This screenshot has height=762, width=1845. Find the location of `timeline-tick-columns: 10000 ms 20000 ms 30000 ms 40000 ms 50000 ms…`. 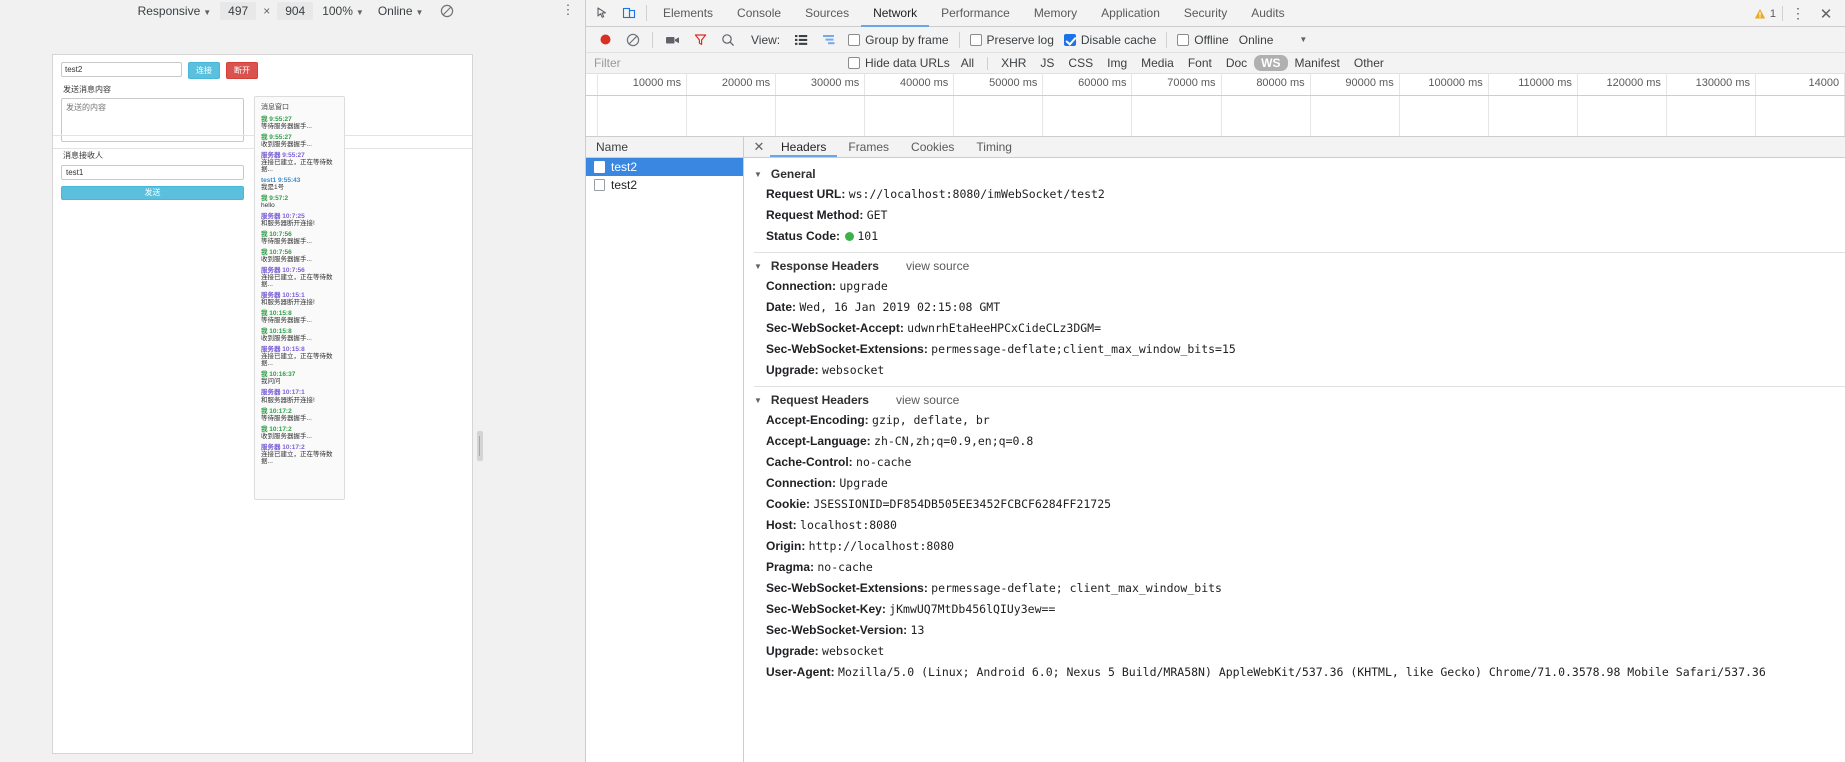

timeline-tick-columns: 10000 ms 20000 ms 30000 ms 40000 ms 50000 ms… is located at coordinates (1221, 105).